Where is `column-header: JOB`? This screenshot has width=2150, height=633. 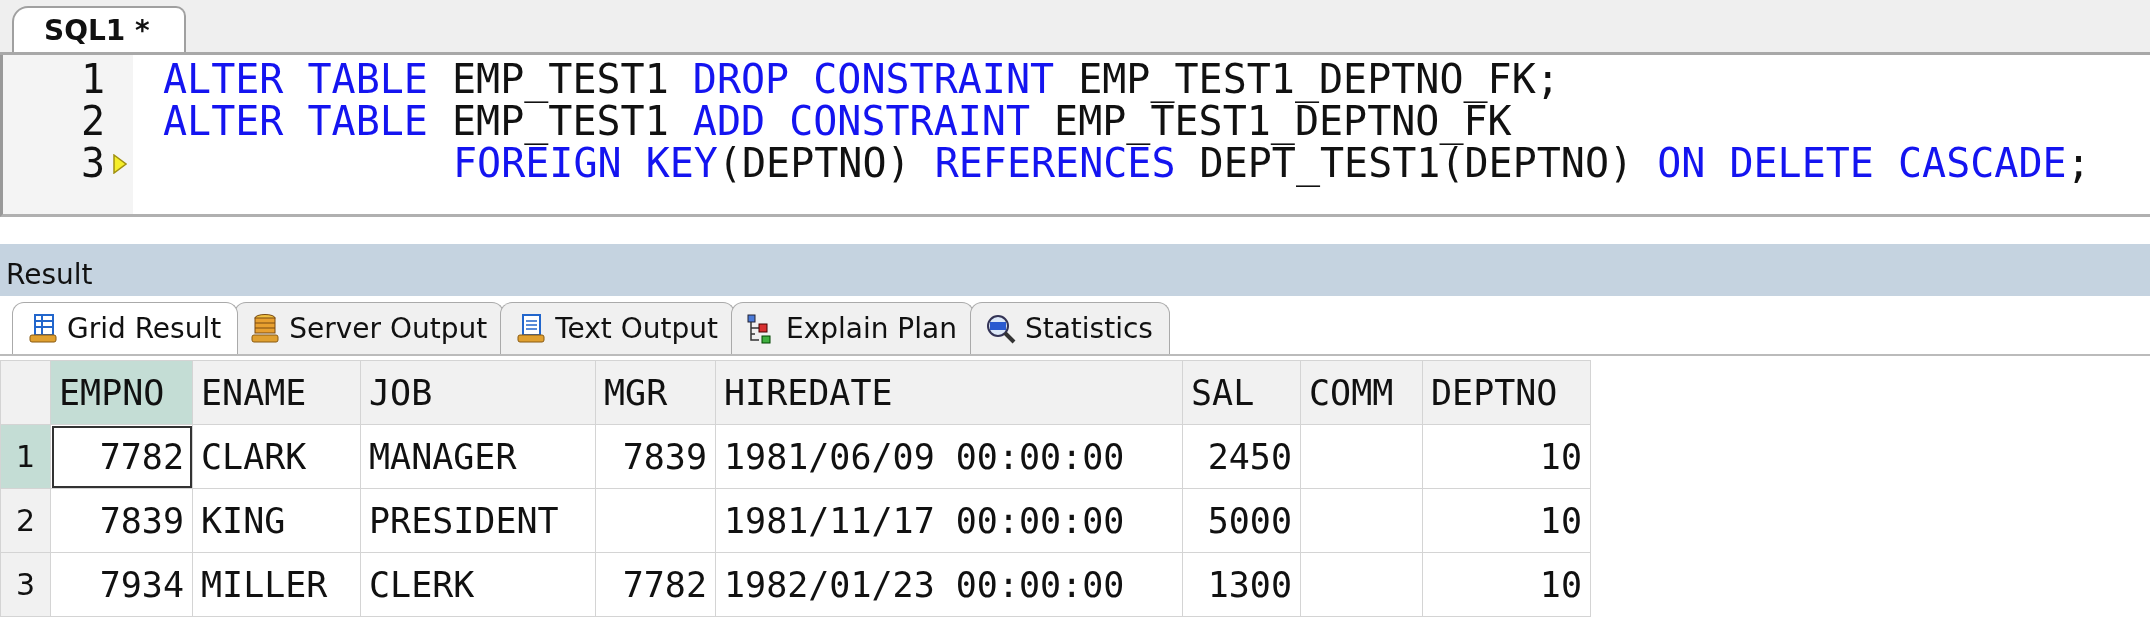 column-header: JOB is located at coordinates (478, 392).